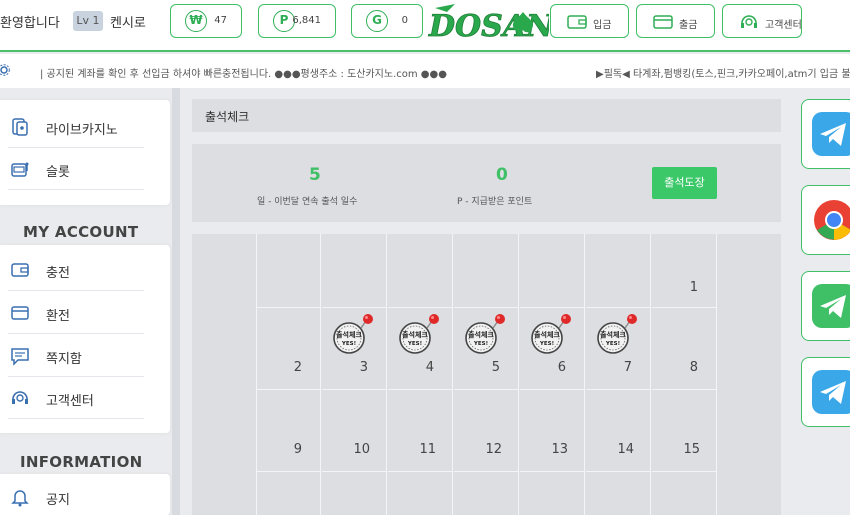 The width and height of the screenshot is (850, 515). What do you see at coordinates (58, 172) in the screenshot?
I see `sidebar-item-label: 슬롯` at bounding box center [58, 172].